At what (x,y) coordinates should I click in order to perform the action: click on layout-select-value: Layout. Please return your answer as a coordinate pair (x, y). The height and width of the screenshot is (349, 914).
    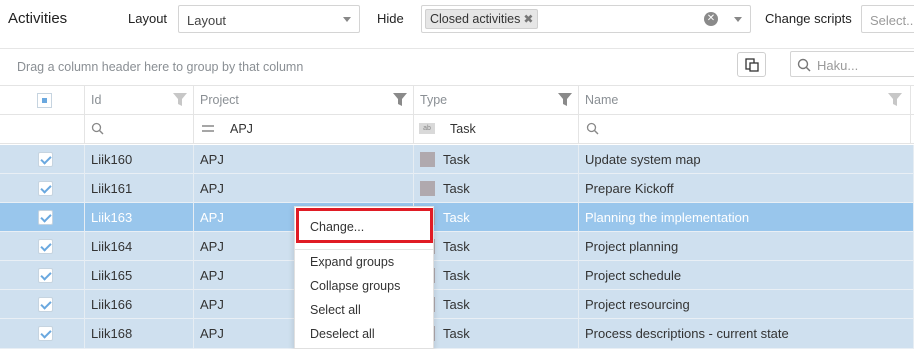
    Looking at the image, I should click on (207, 20).